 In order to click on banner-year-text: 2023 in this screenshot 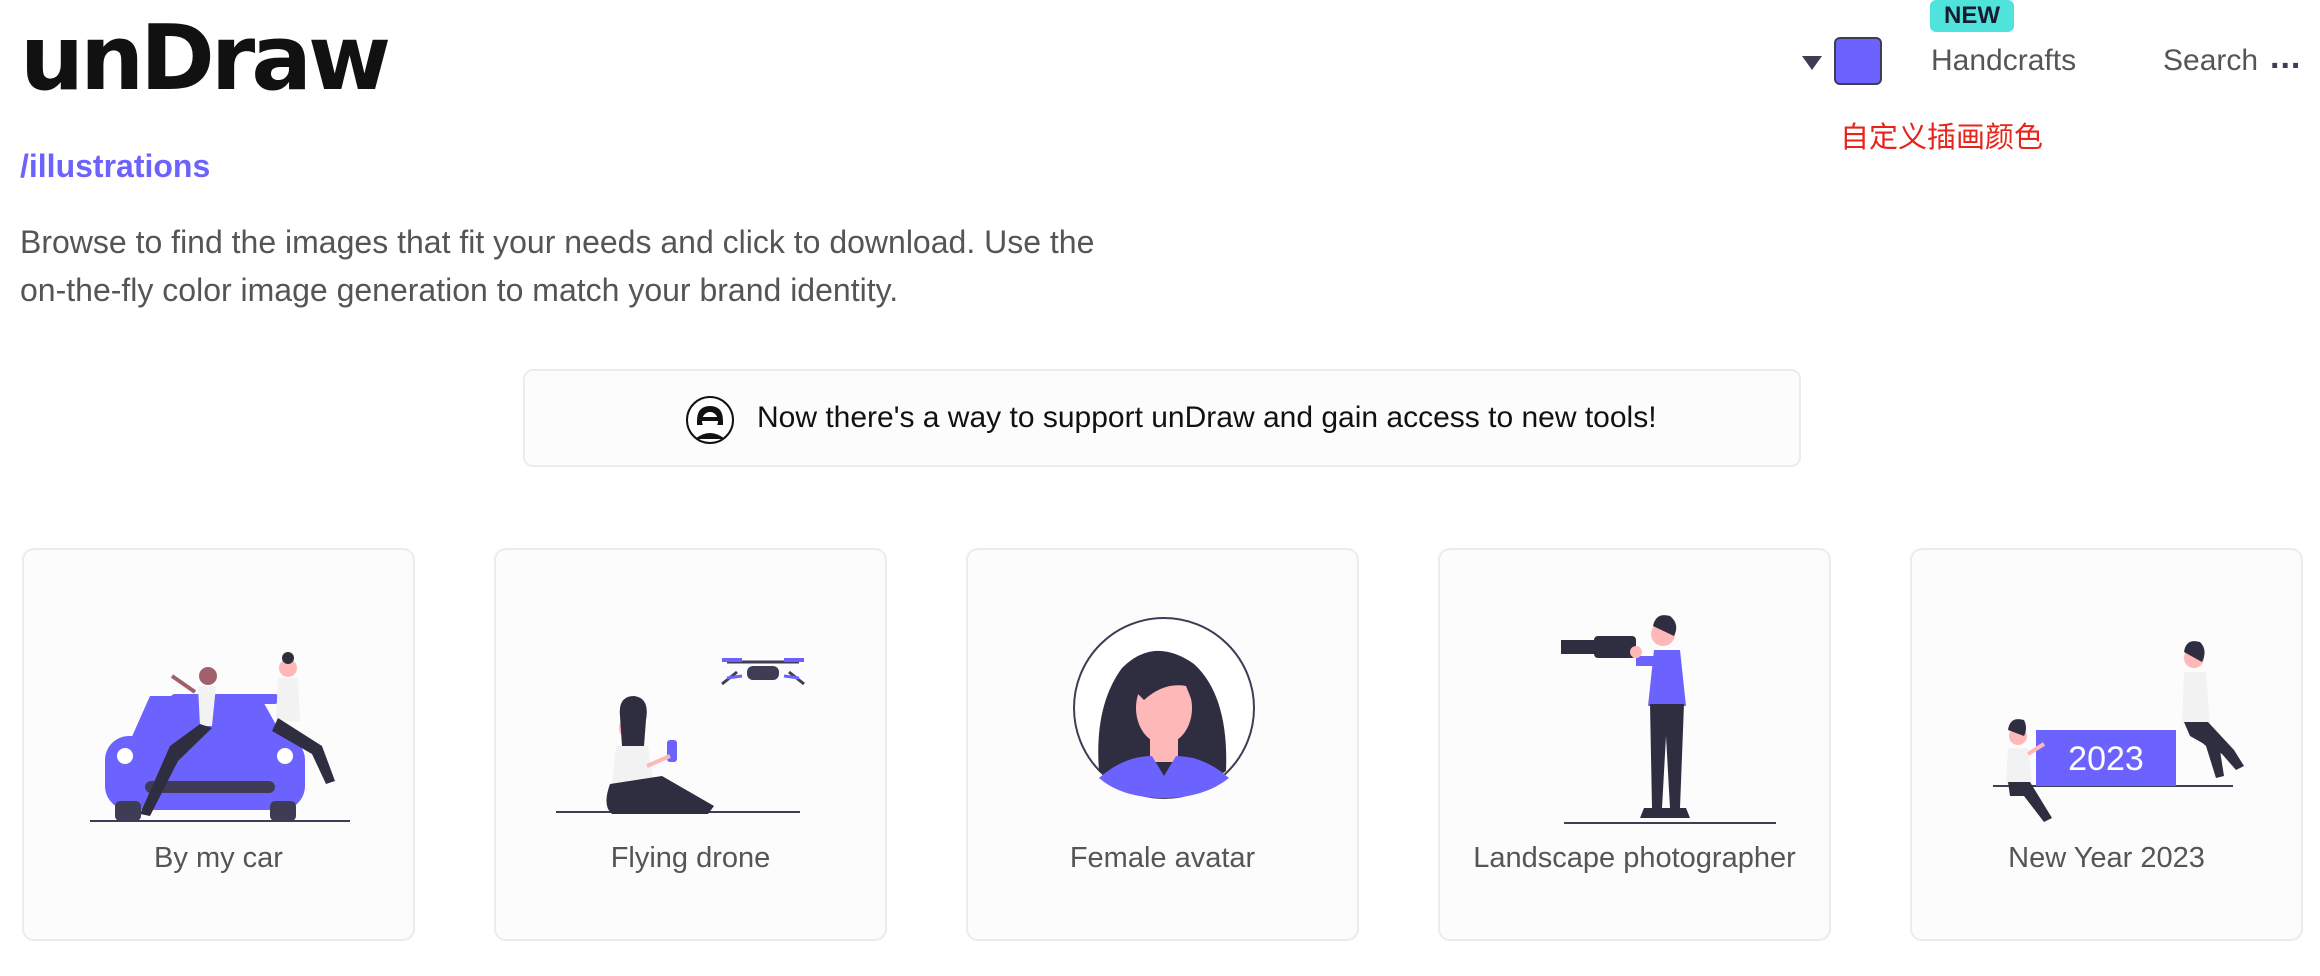, I will do `click(2106, 759)`.